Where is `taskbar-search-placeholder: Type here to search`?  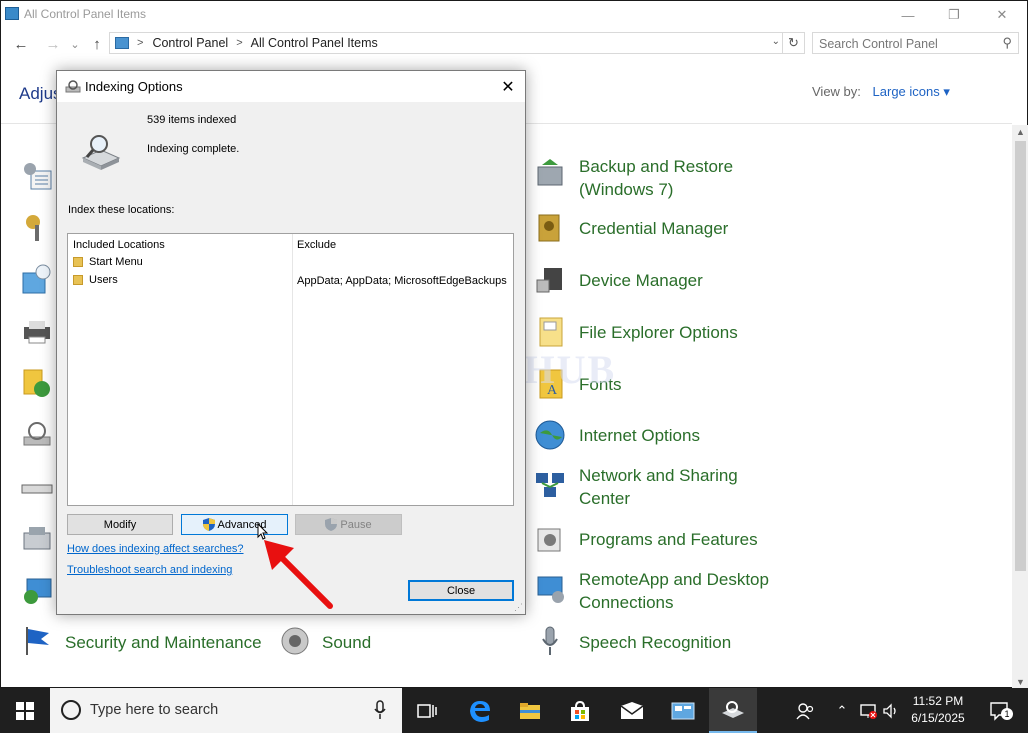 taskbar-search-placeholder: Type here to search is located at coordinates (154, 710).